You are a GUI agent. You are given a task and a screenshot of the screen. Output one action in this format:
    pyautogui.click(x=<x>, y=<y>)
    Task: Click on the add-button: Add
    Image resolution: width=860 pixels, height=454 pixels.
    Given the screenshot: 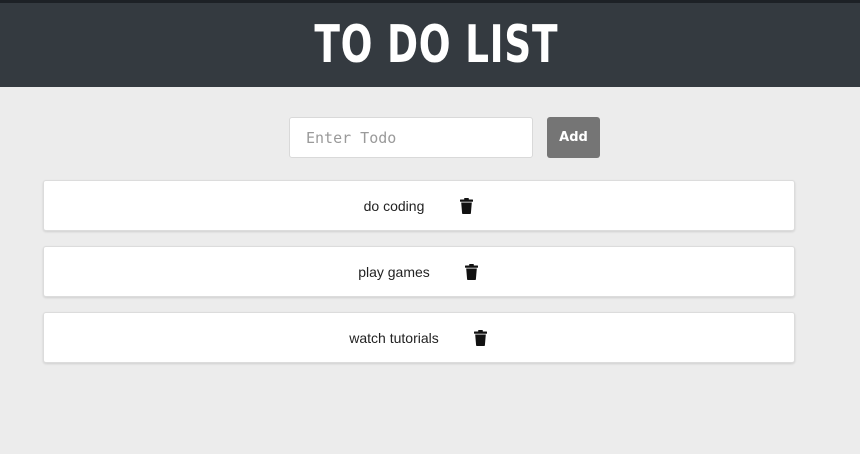 What is the action you would take?
    pyautogui.click(x=573, y=137)
    